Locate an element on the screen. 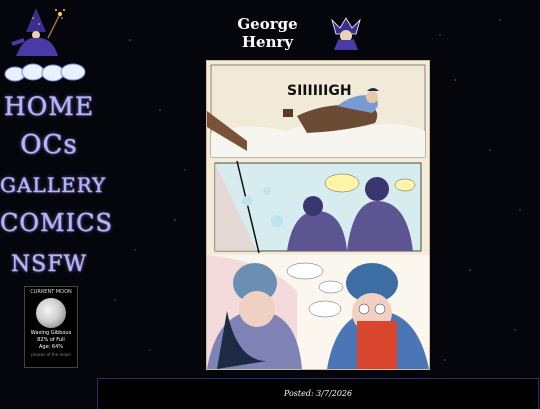 The width and height of the screenshot is (540, 409). comic-panel-1: SIIIIIIGH is located at coordinates (316, 111).